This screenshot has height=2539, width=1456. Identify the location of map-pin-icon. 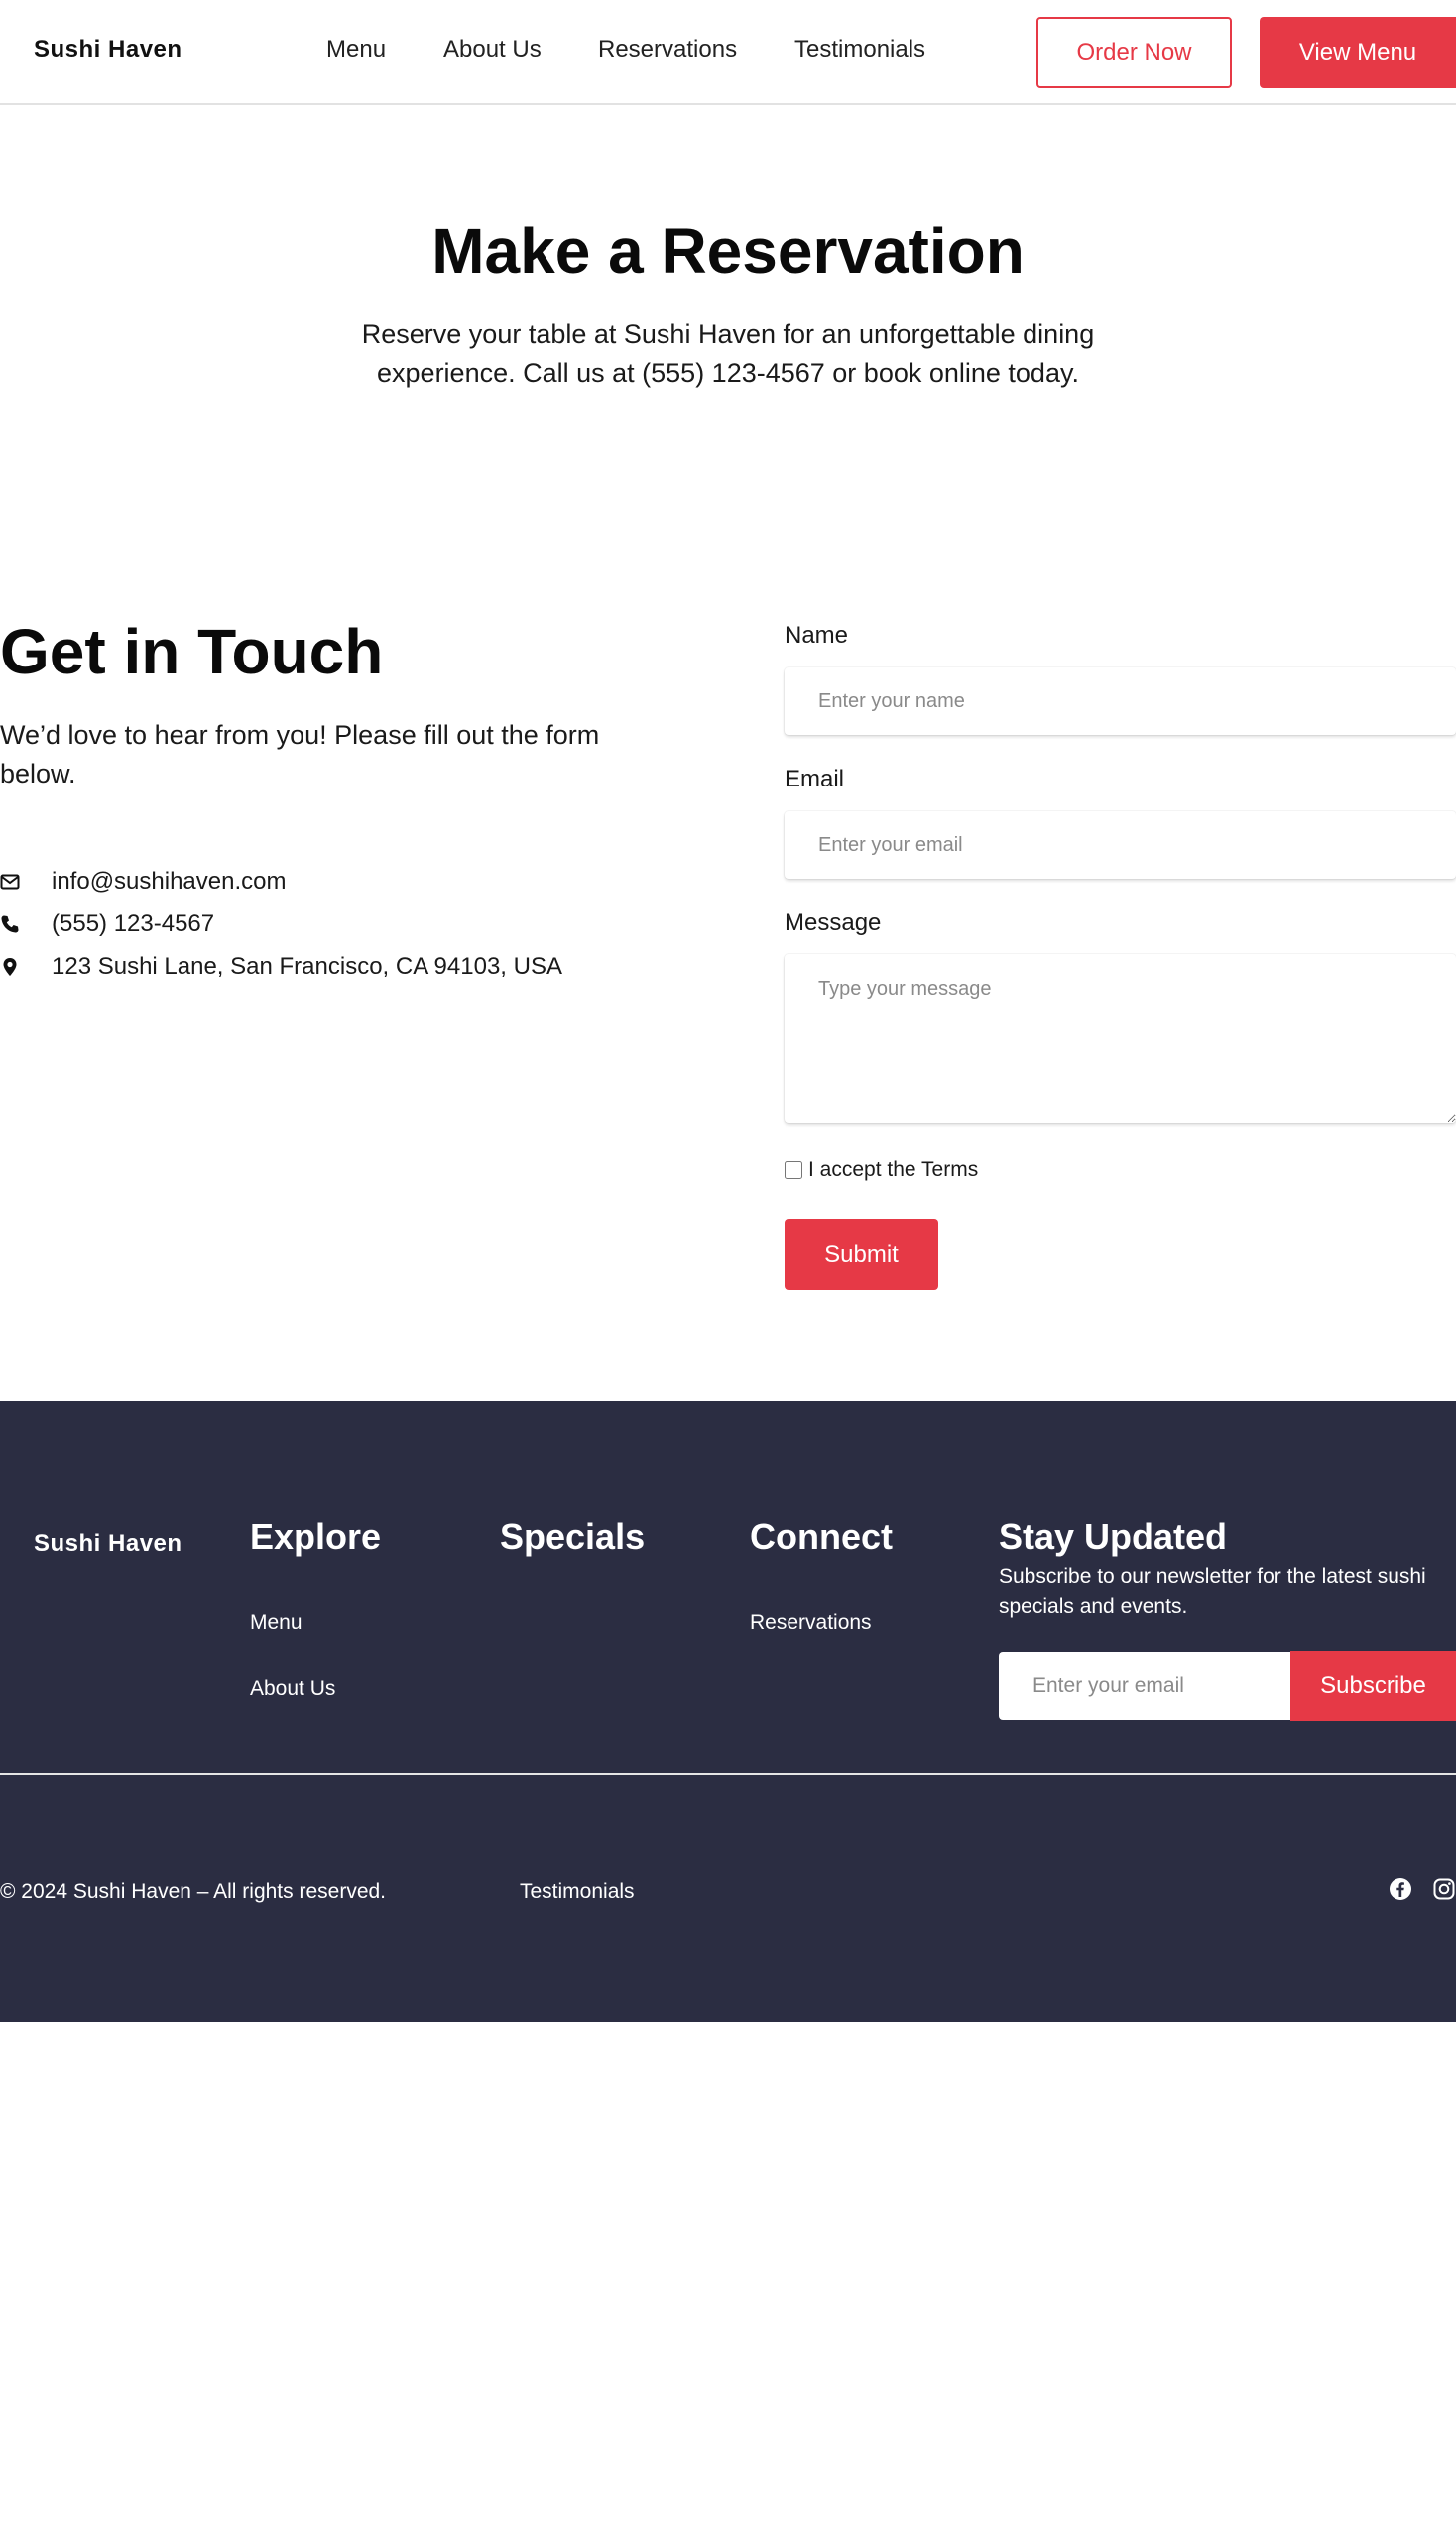
(10, 967).